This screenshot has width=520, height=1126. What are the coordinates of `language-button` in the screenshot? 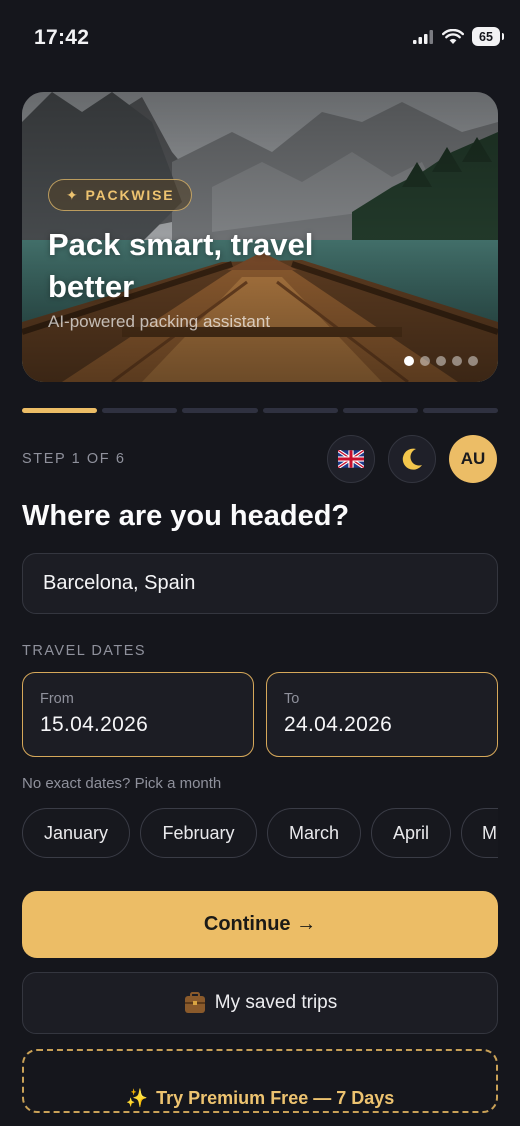 It's located at (351, 459).